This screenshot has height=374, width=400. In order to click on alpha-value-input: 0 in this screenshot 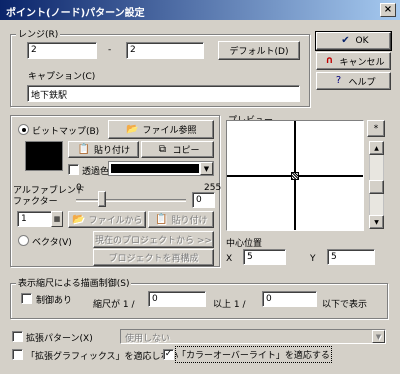, I will do `click(203, 200)`.